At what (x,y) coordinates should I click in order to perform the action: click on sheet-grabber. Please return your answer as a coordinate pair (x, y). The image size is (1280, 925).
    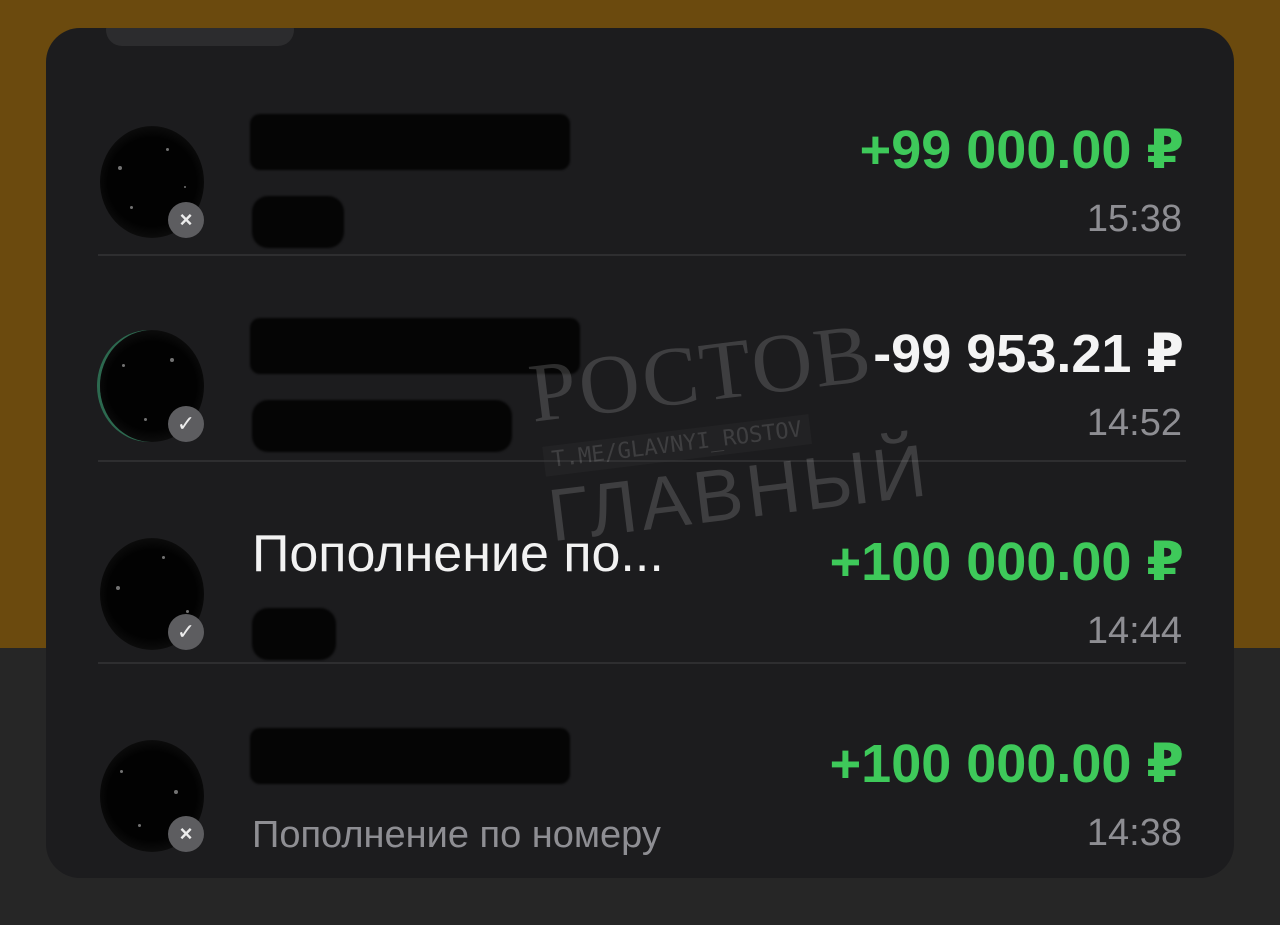
    Looking at the image, I should click on (200, 37).